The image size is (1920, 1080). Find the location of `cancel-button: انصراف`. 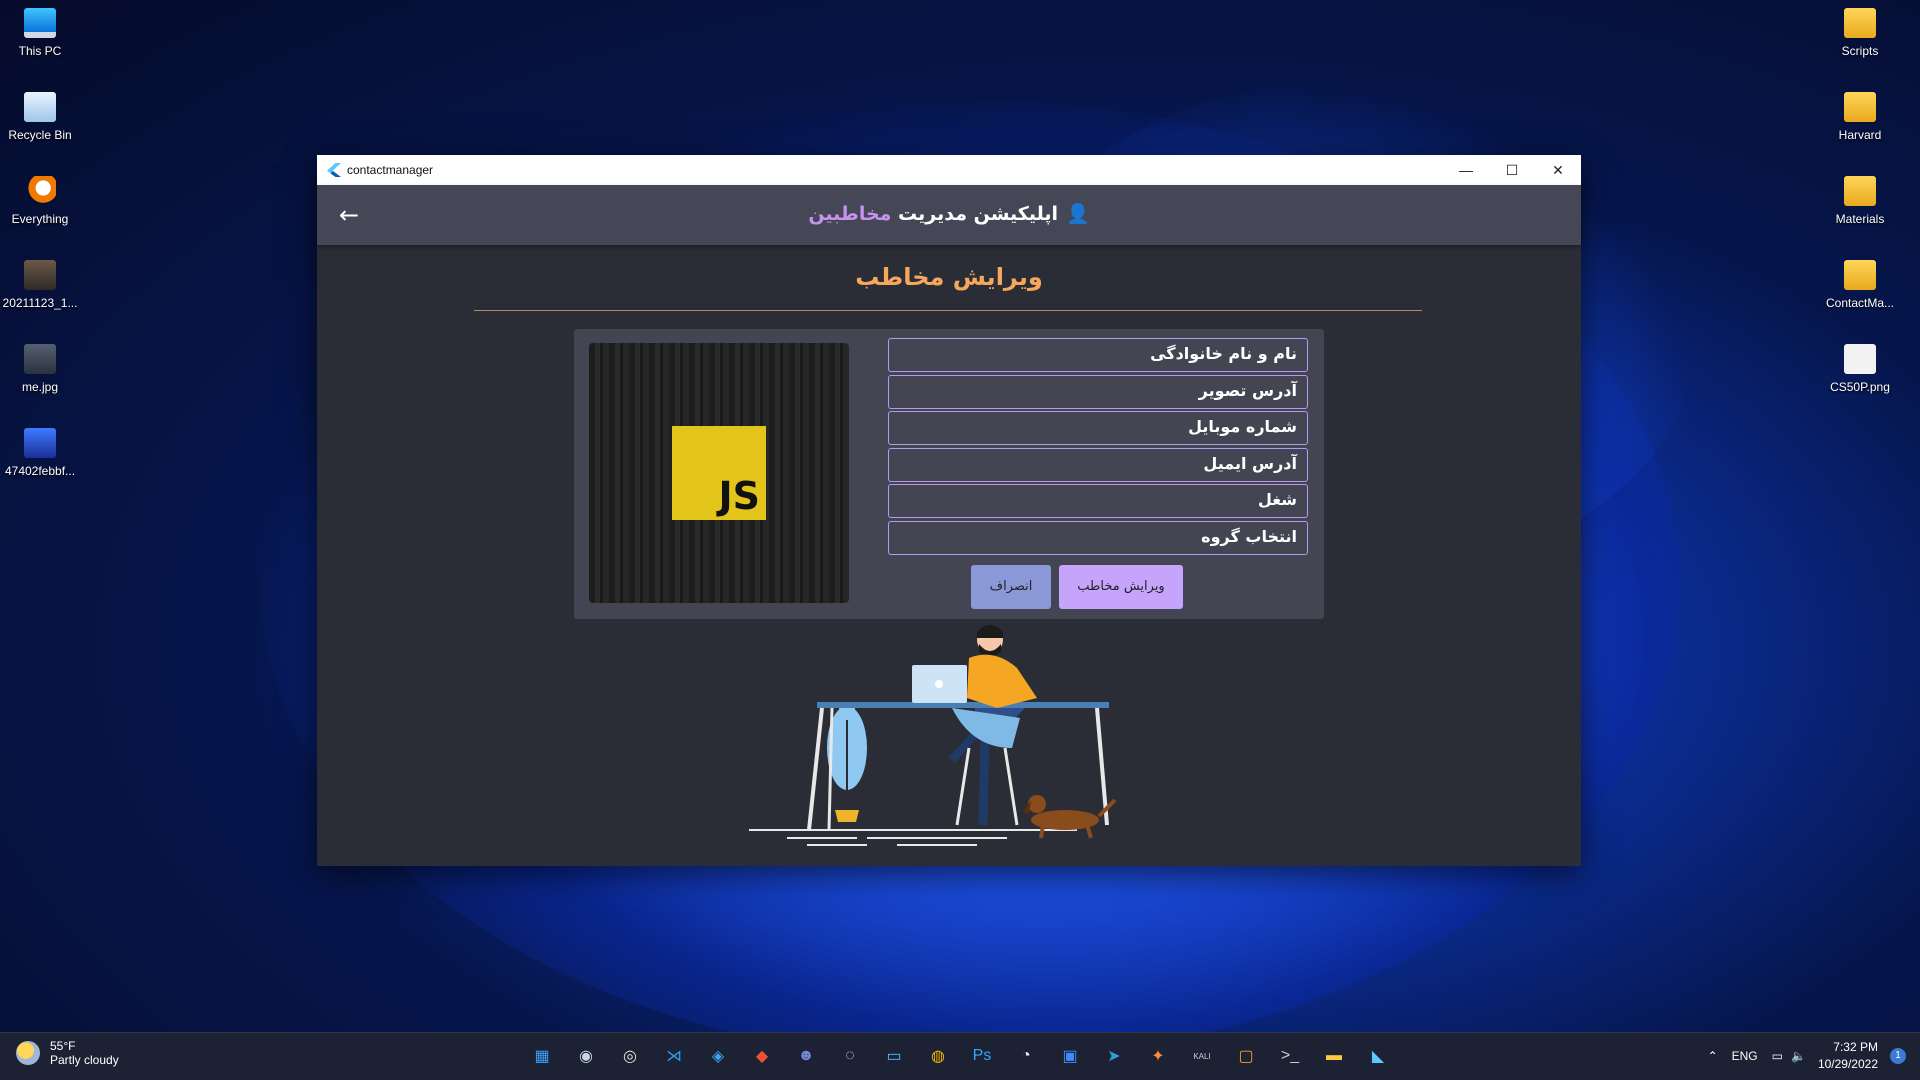

cancel-button: انصراف is located at coordinates (1011, 587).